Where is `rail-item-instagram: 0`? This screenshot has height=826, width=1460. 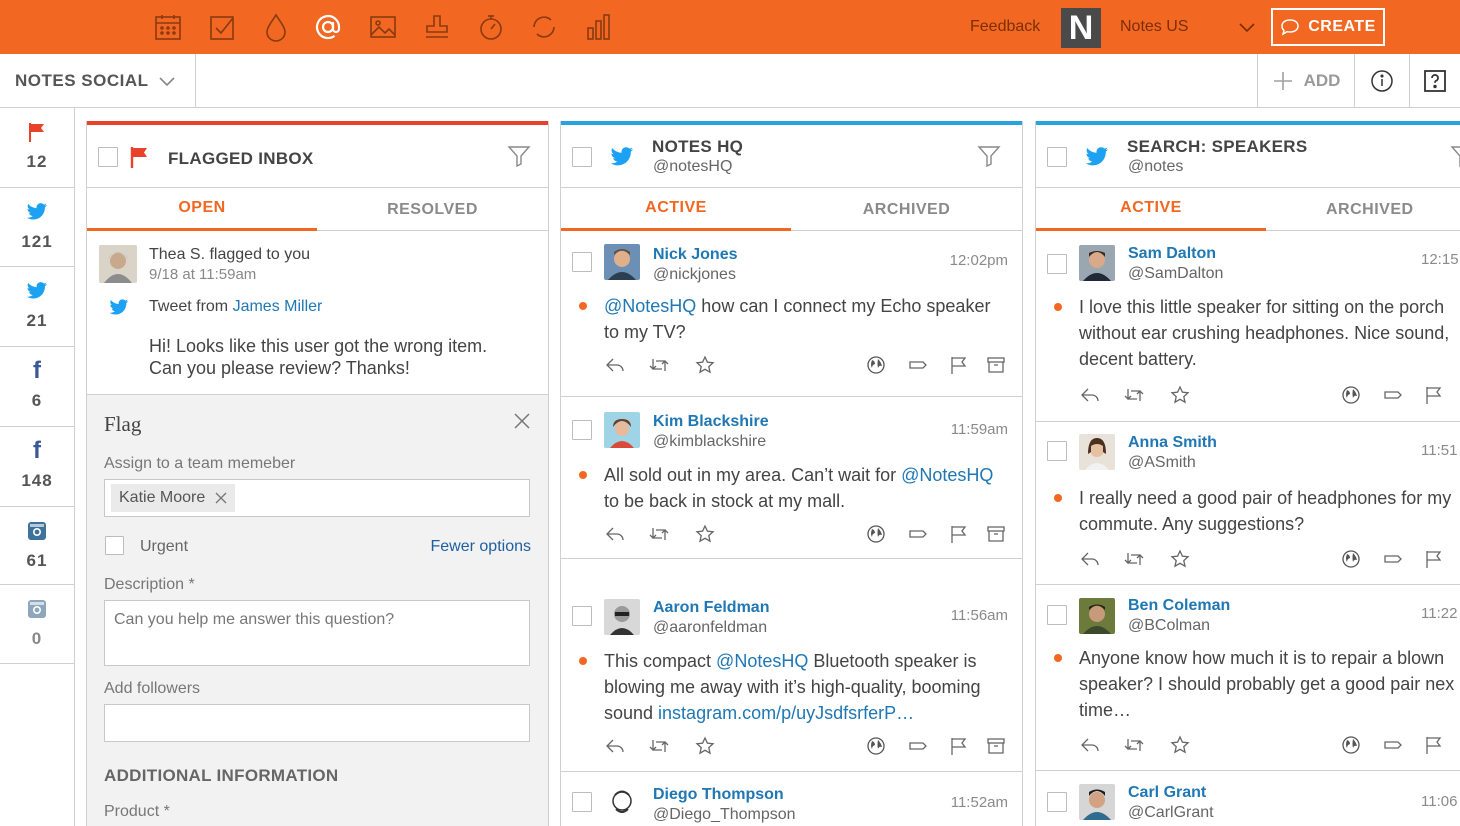
rail-item-instagram: 0 is located at coordinates (37, 624).